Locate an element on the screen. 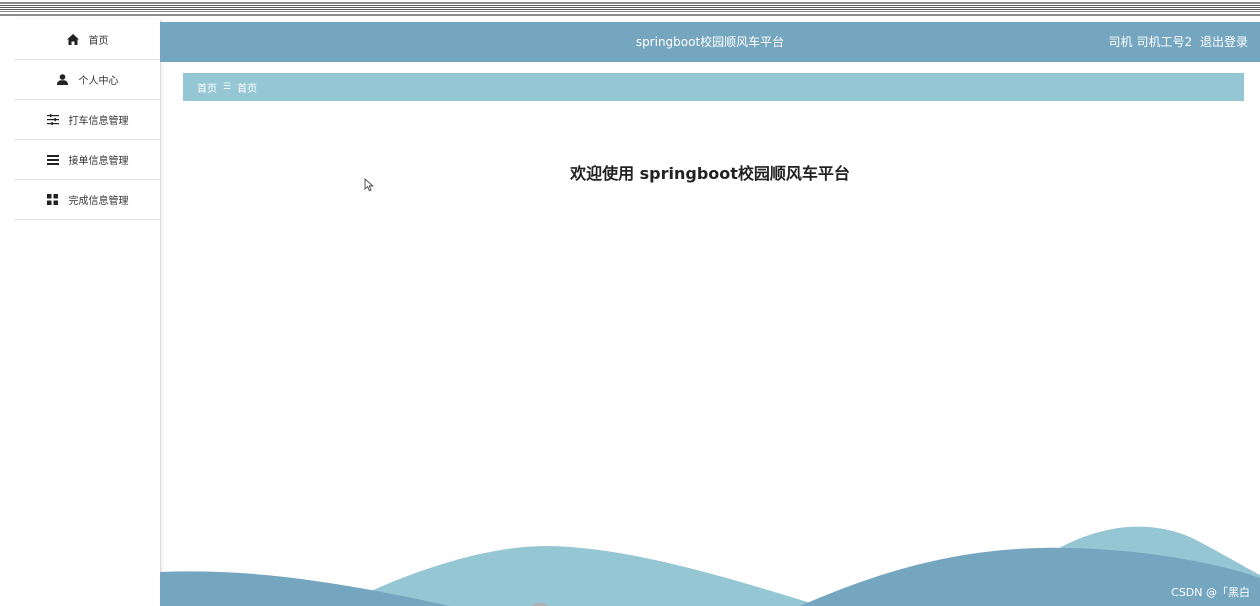 This screenshot has height=606, width=1260. sidebar-item-home: 首页 is located at coordinates (87, 40).